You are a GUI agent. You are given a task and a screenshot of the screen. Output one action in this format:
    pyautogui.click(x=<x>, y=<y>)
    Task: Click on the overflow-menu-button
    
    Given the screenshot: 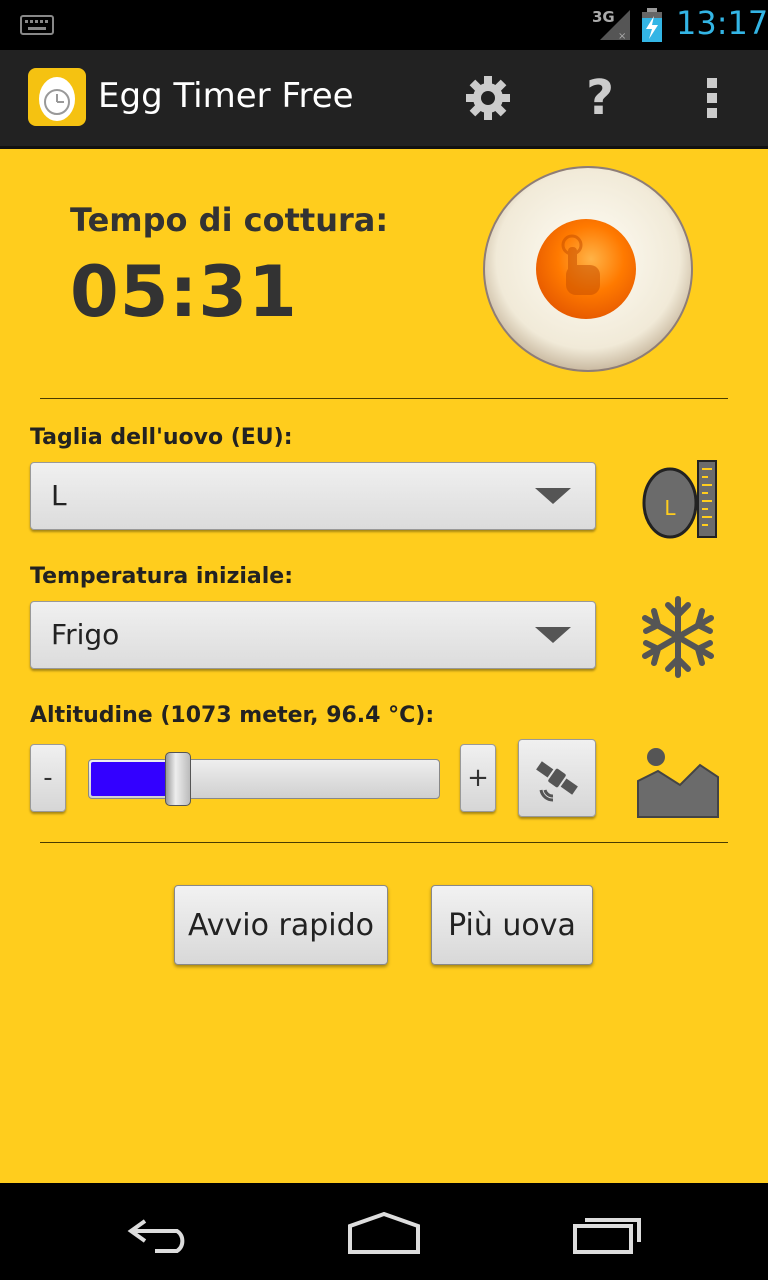 What is the action you would take?
    pyautogui.click(x=712, y=98)
    